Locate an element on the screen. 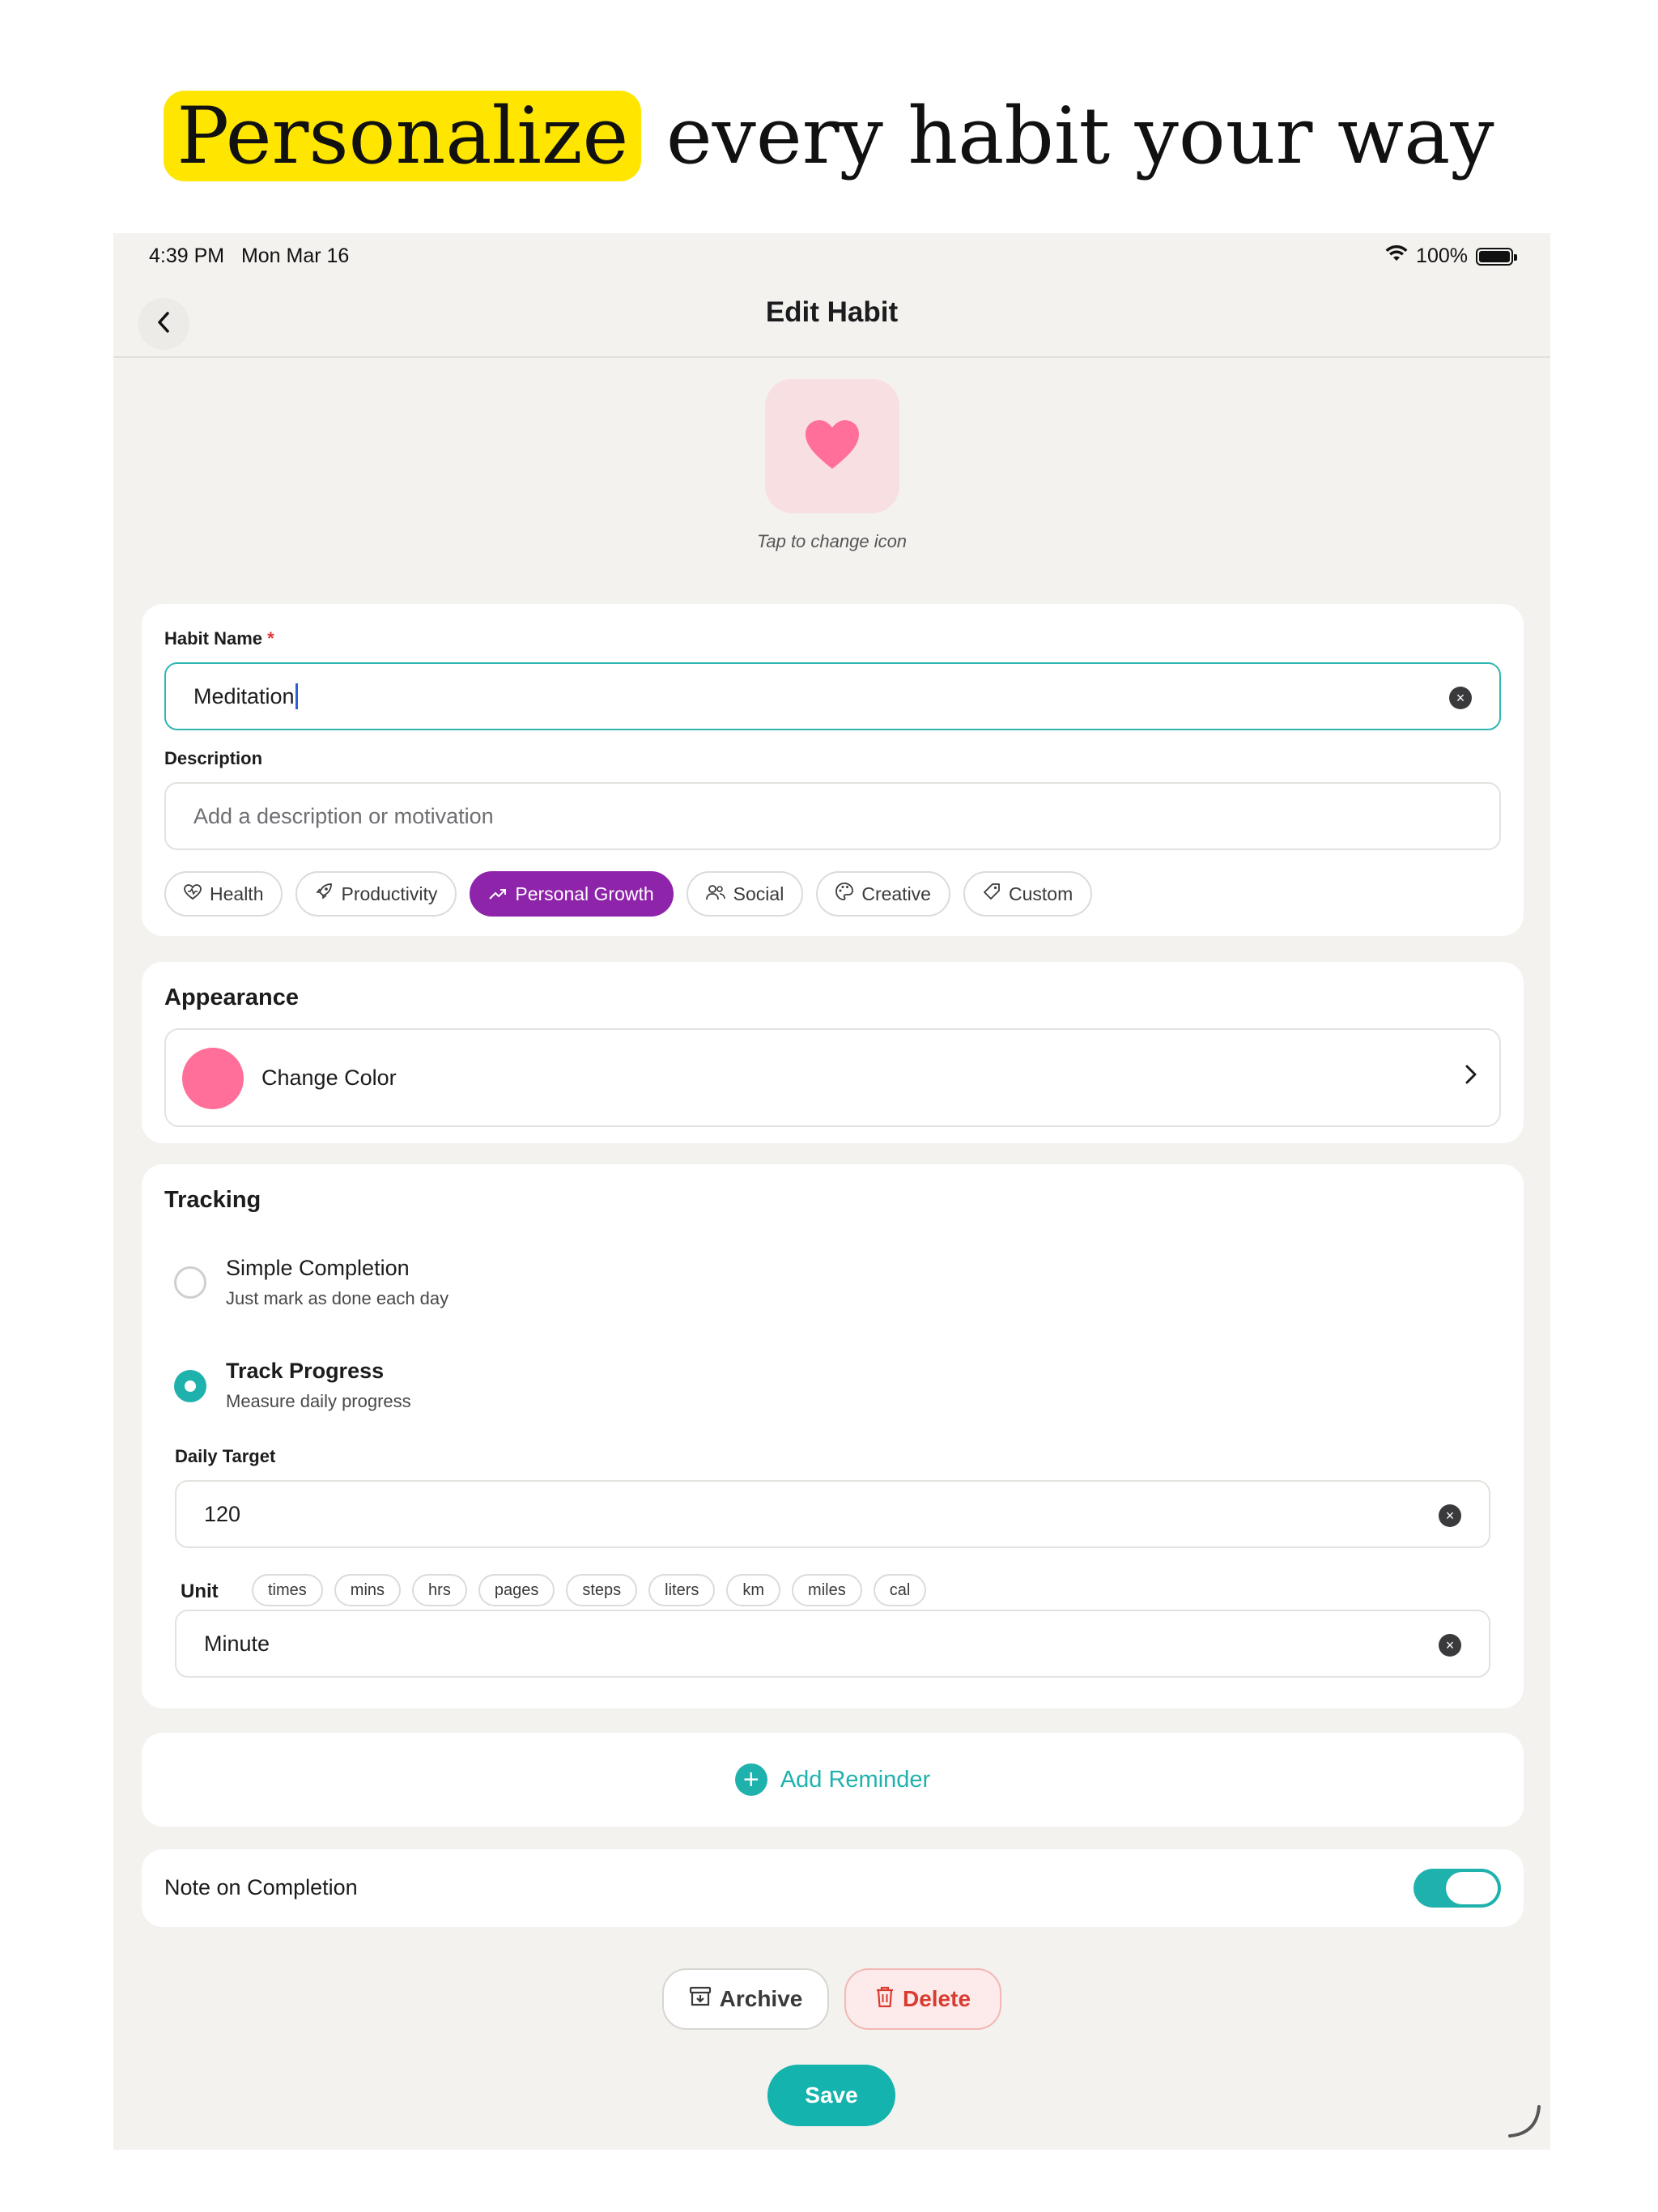 This screenshot has height=2212, width=1658. wifi-icon is located at coordinates (1396, 257).